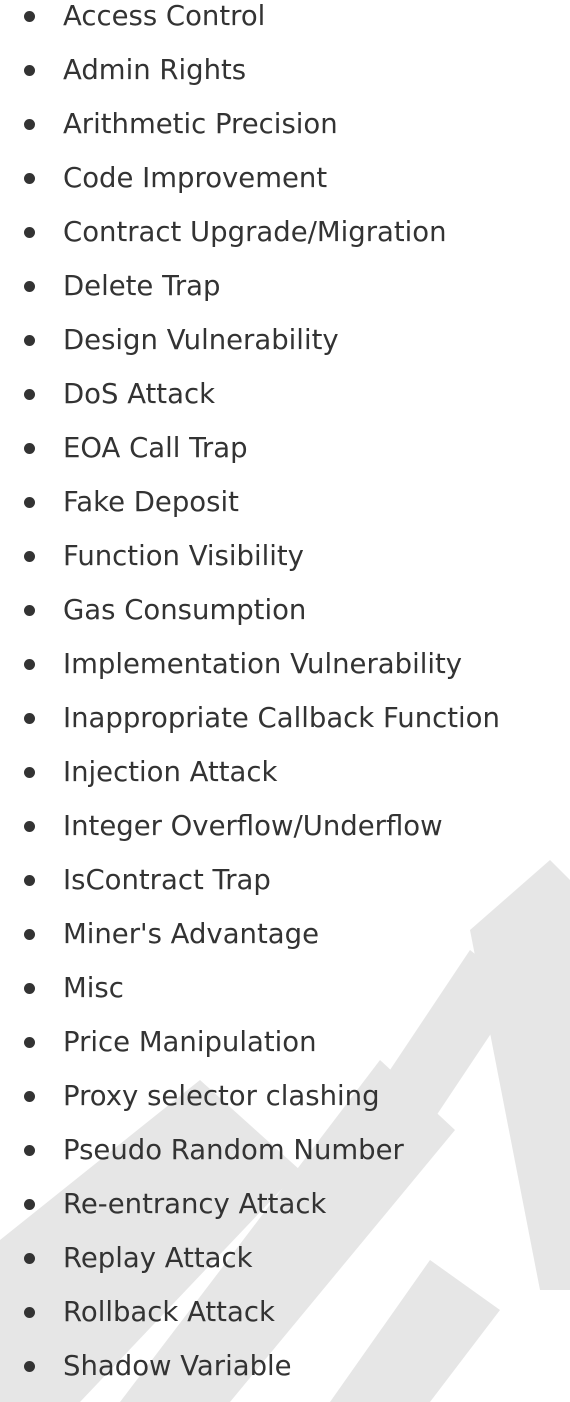 This screenshot has height=1402, width=570. Describe the element at coordinates (285, 772) in the screenshot. I see `list-item: Injection Attack` at that location.